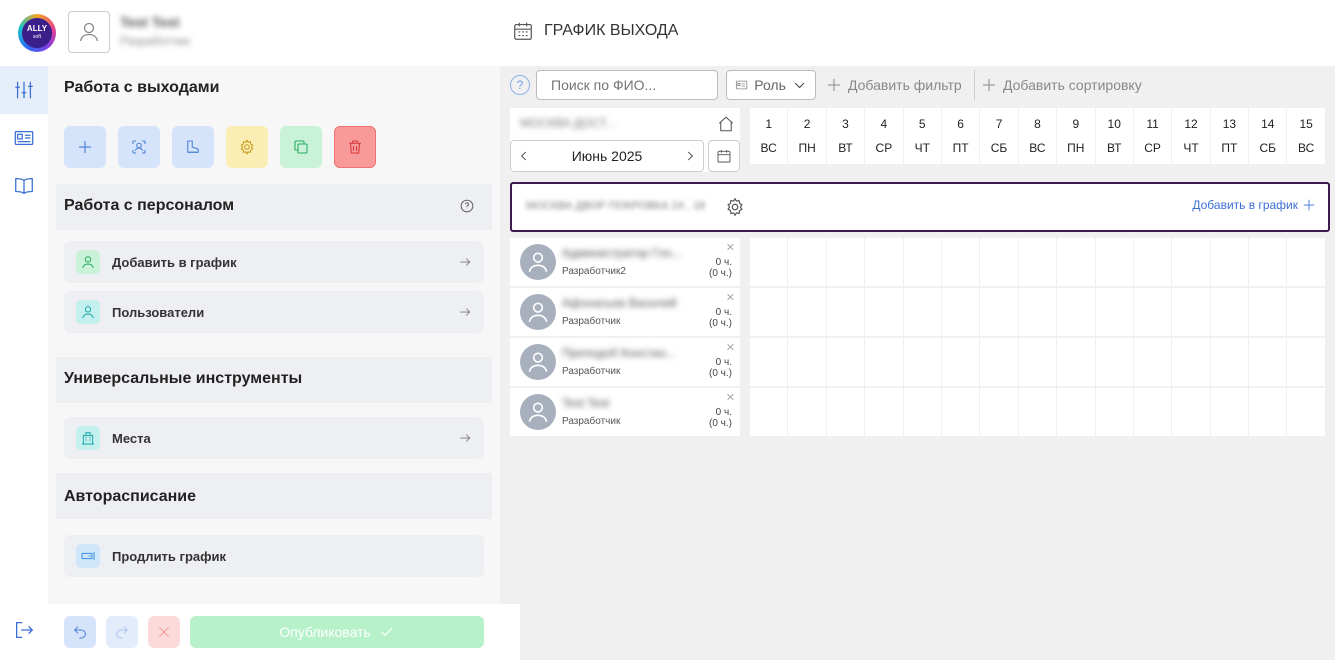 The height and width of the screenshot is (660, 1335). What do you see at coordinates (726, 124) in the screenshot?
I see `home-button` at bounding box center [726, 124].